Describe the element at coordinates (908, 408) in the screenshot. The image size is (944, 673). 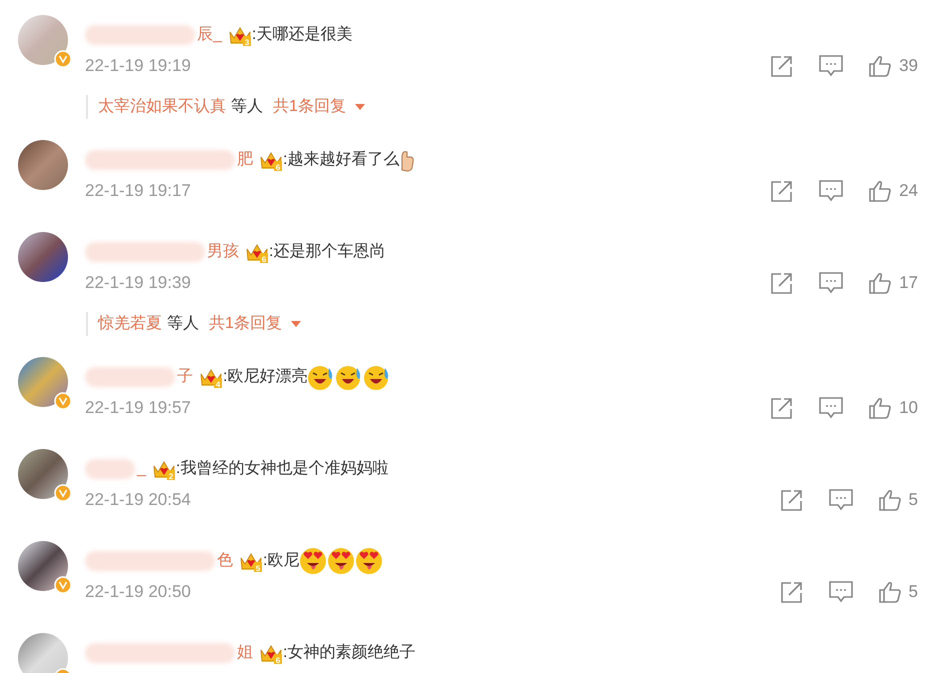
I see `like-count: 10` at that location.